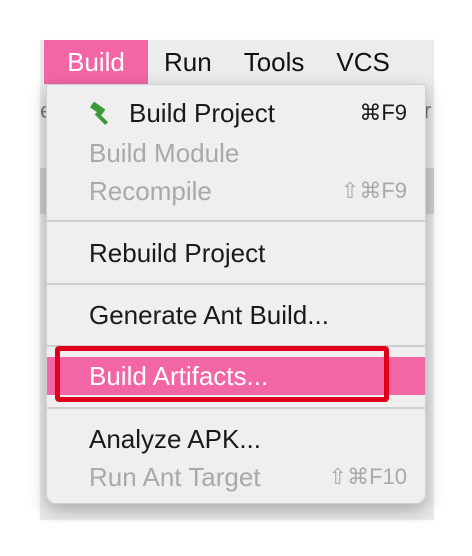  What do you see at coordinates (236, 191) in the screenshot?
I see `menu-item-recompile: Recompile ⇧⌘F9` at bounding box center [236, 191].